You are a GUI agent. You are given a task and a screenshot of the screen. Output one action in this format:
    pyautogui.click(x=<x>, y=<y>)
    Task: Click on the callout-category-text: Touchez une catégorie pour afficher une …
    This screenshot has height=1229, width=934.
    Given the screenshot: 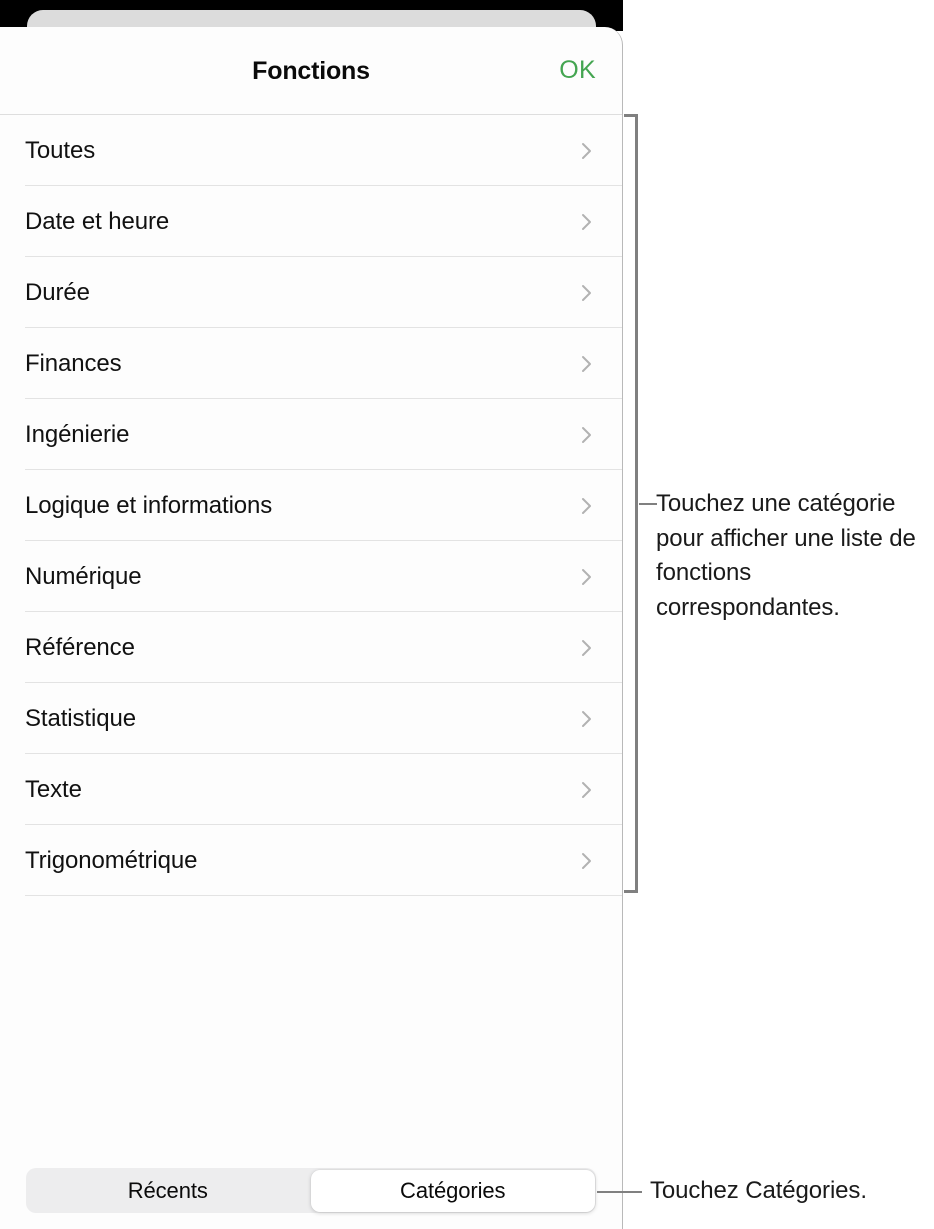 What is the action you would take?
    pyautogui.click(x=786, y=555)
    